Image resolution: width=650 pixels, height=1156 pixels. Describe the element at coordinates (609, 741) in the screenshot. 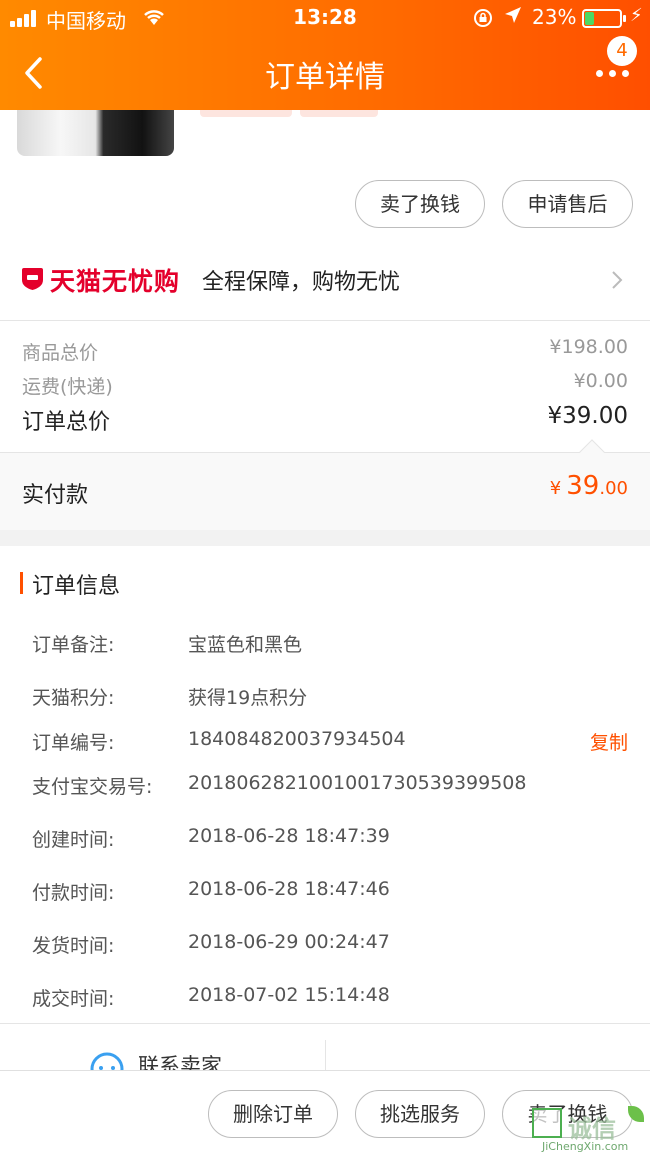

I see `copy-order-number-button: 复制` at that location.